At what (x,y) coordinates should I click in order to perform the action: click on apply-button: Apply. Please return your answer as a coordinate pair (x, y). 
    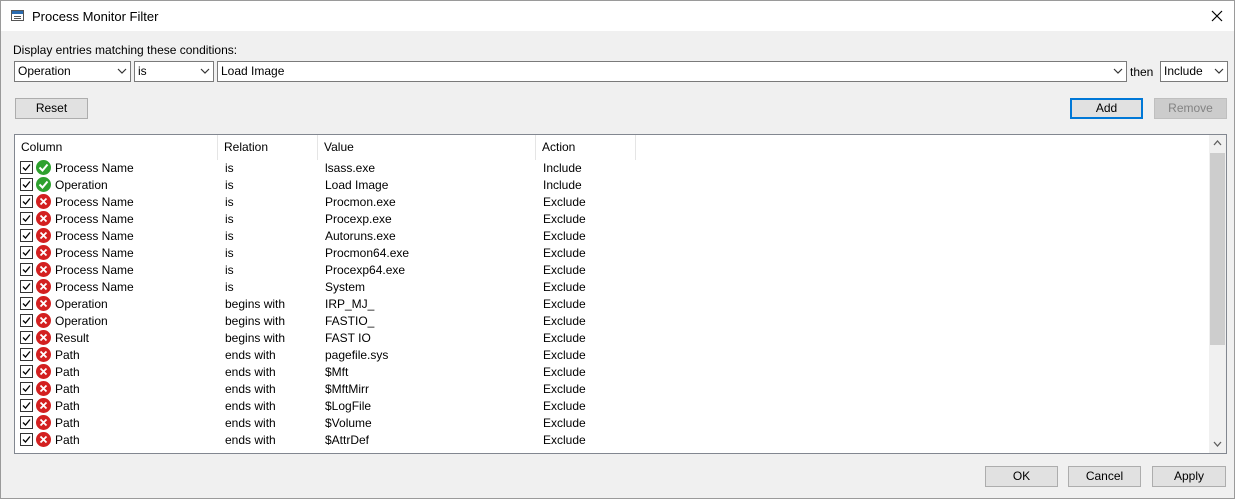
    Looking at the image, I should click on (1189, 476).